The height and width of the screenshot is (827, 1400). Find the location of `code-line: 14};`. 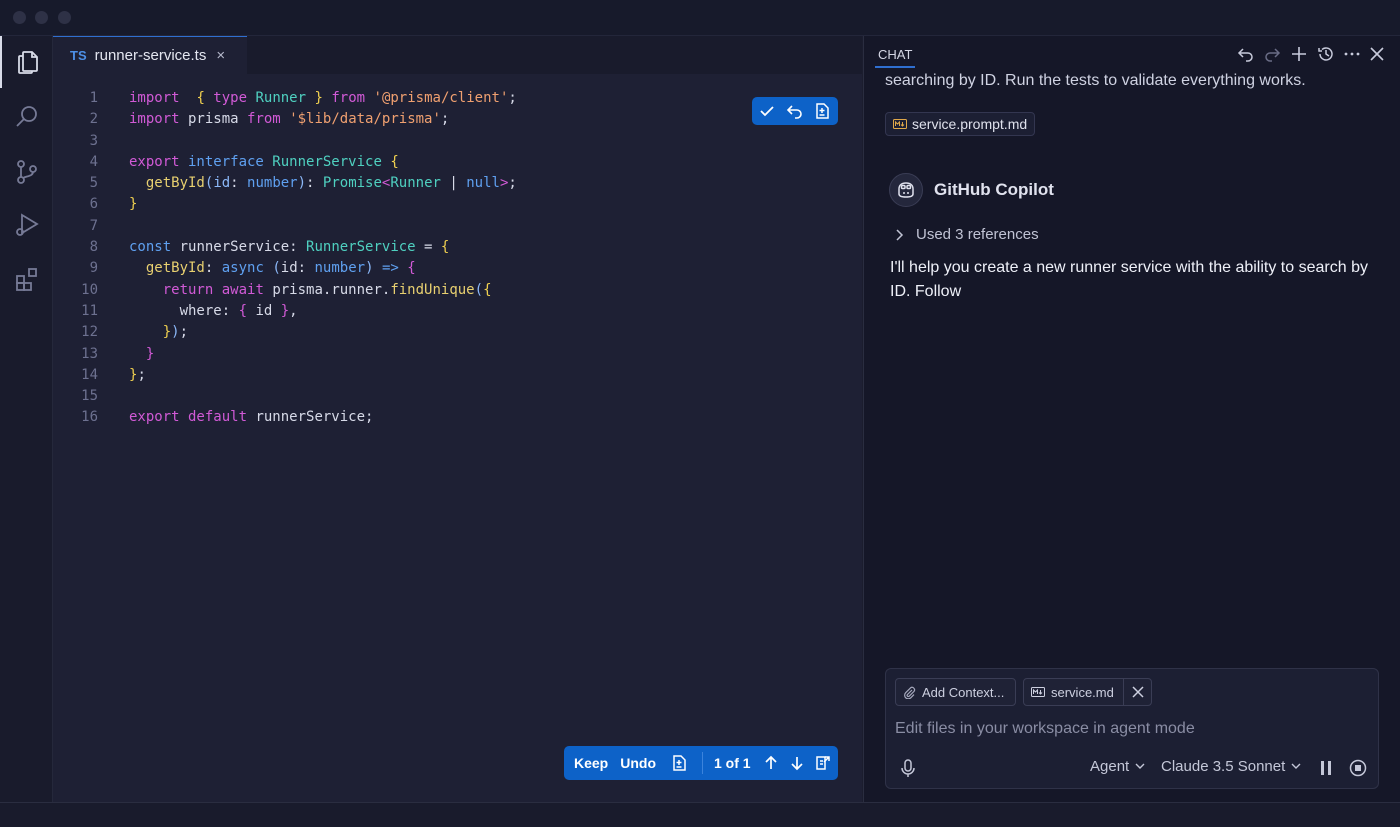

code-line: 14}; is located at coordinates (457, 375).